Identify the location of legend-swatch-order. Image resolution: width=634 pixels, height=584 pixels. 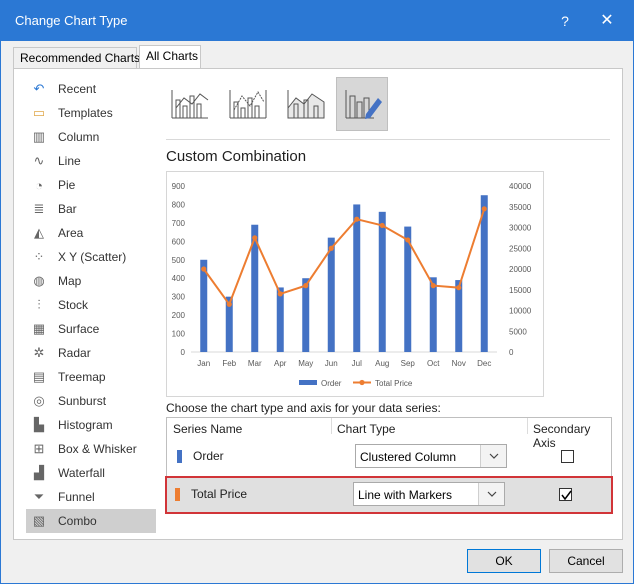
(308, 382).